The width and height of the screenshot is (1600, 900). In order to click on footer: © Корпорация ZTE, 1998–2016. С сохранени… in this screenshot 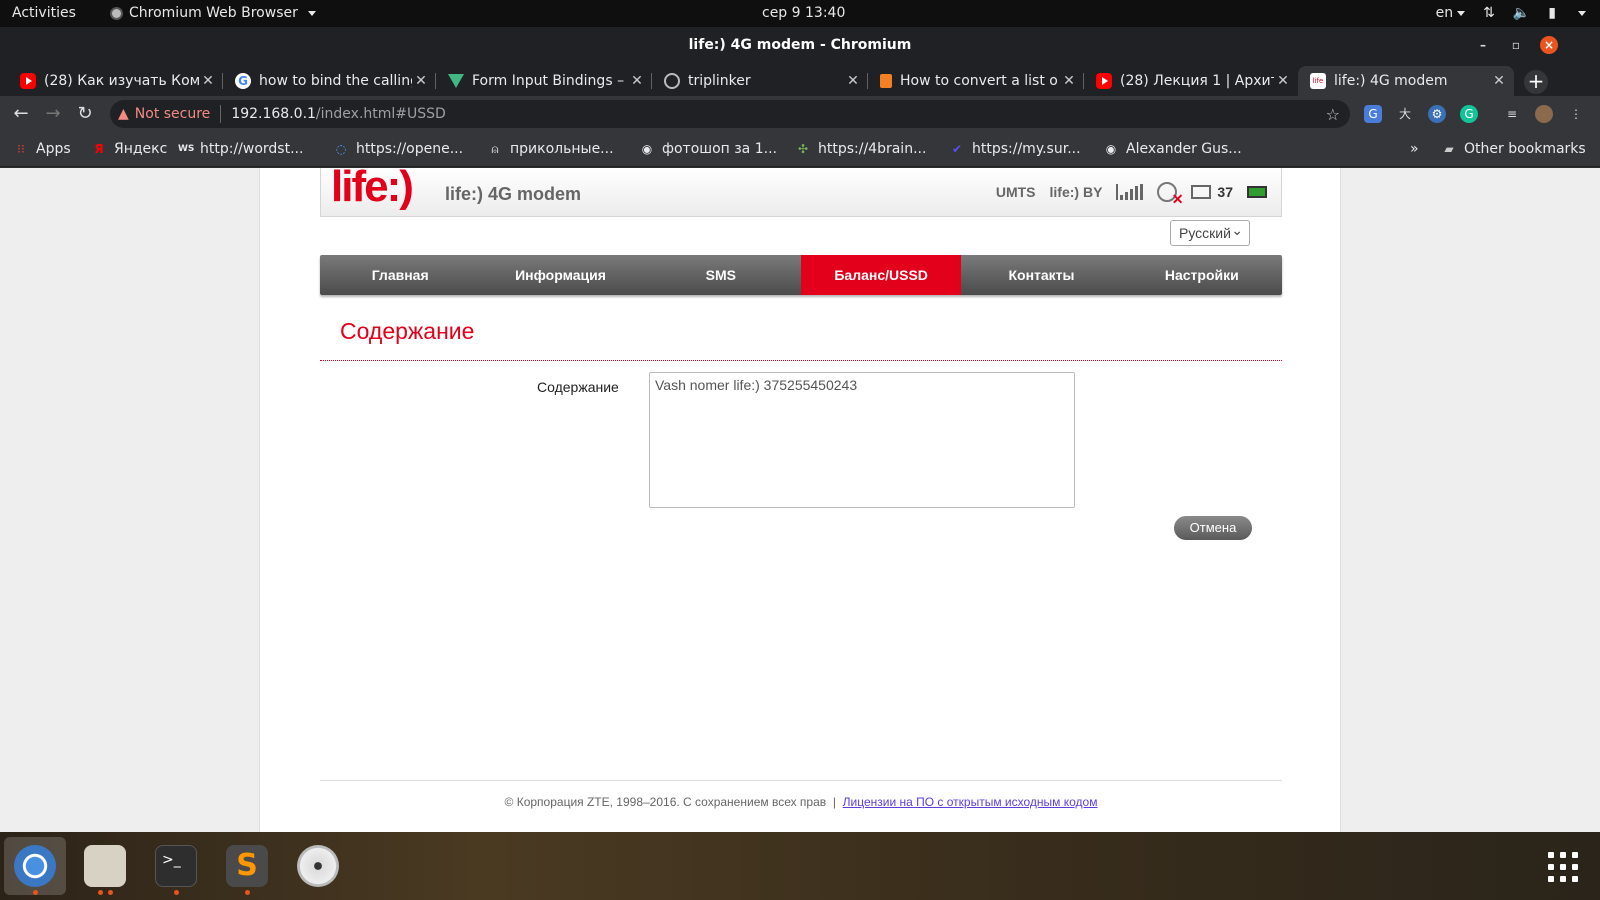, I will do `click(801, 802)`.